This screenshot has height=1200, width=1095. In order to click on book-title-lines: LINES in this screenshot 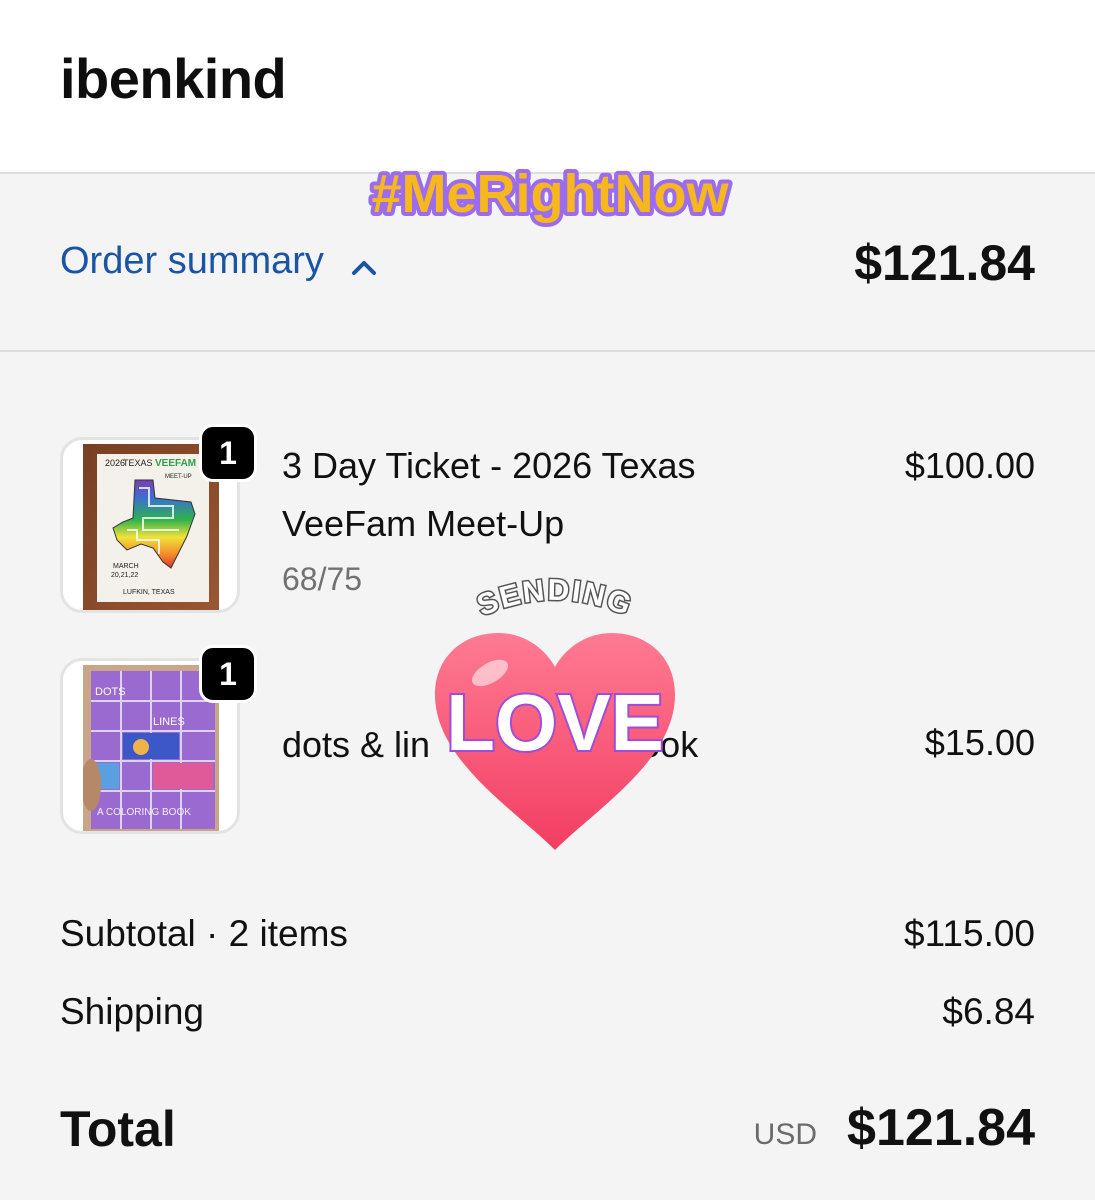, I will do `click(169, 722)`.